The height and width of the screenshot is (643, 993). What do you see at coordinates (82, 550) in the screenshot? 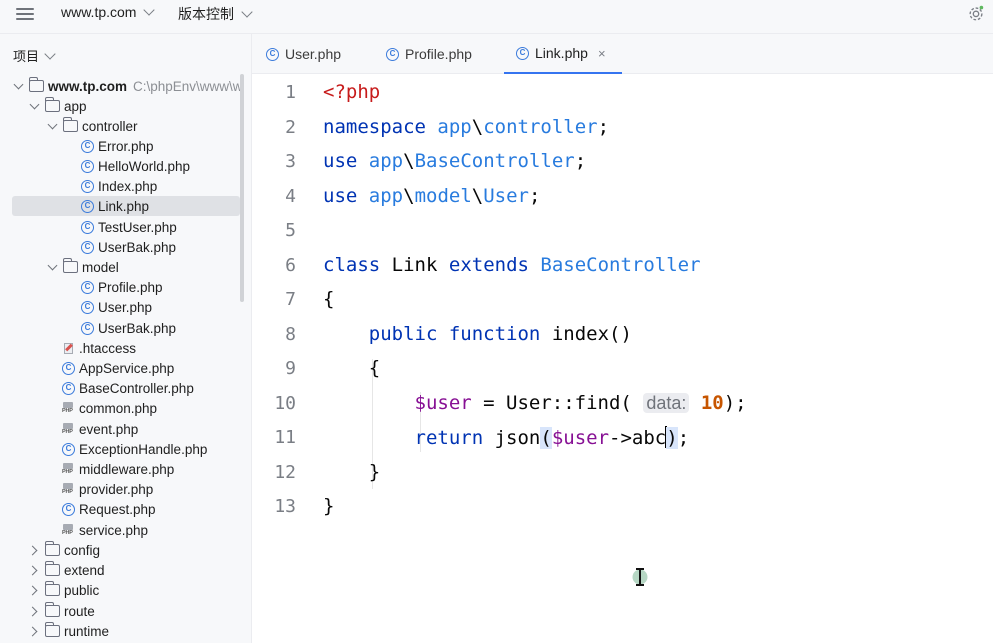
I see `tree-item-label: config` at bounding box center [82, 550].